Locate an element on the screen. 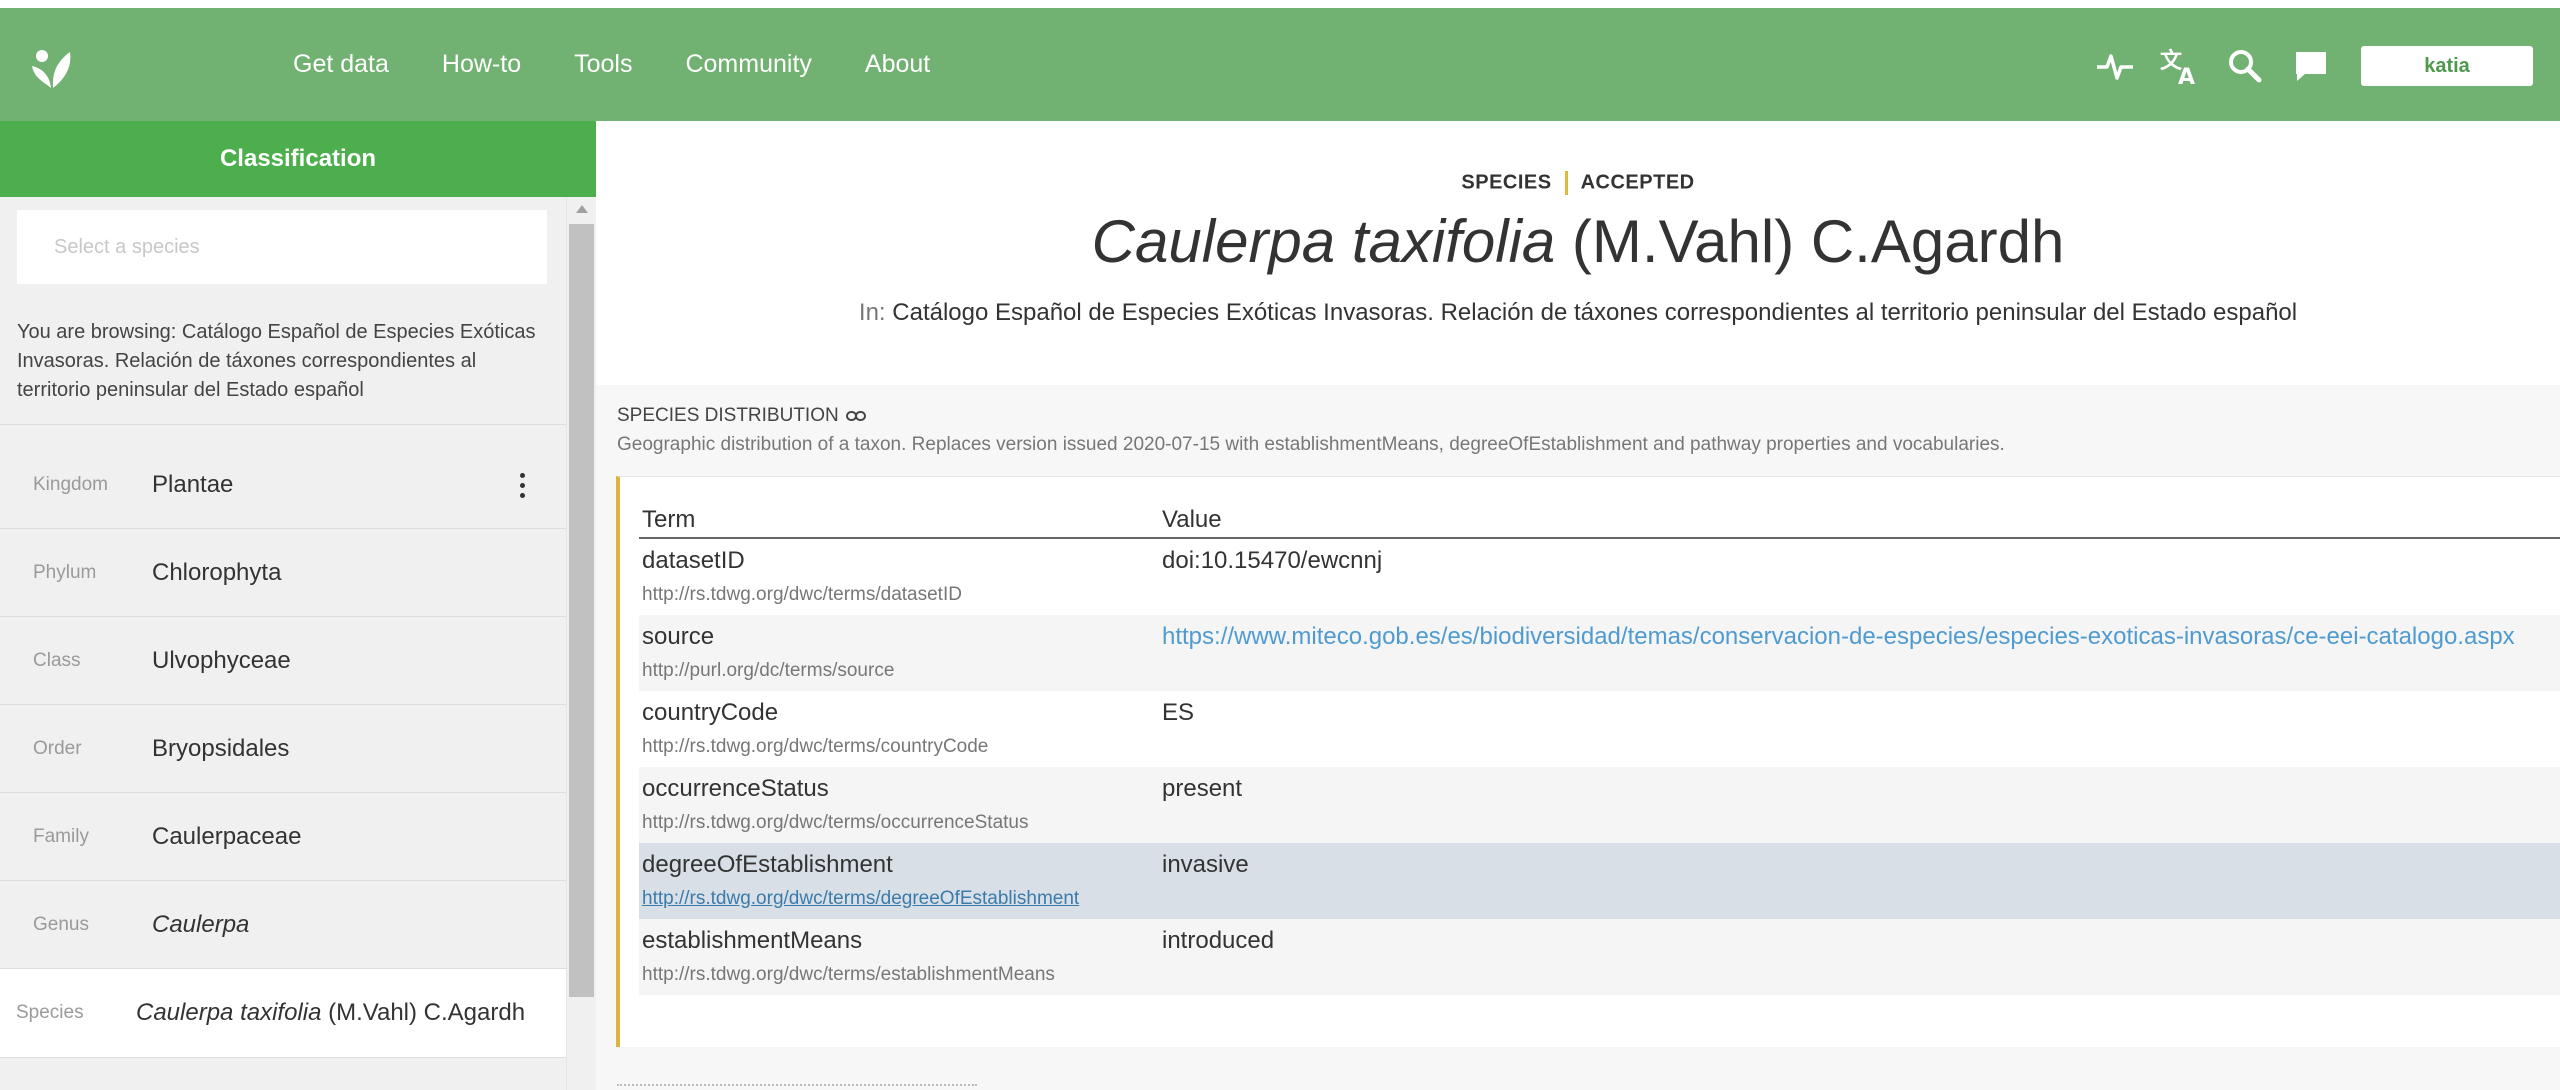 The width and height of the screenshot is (2560, 1090). rank-row-family: Family Caulerpaceae is located at coordinates (283, 837).